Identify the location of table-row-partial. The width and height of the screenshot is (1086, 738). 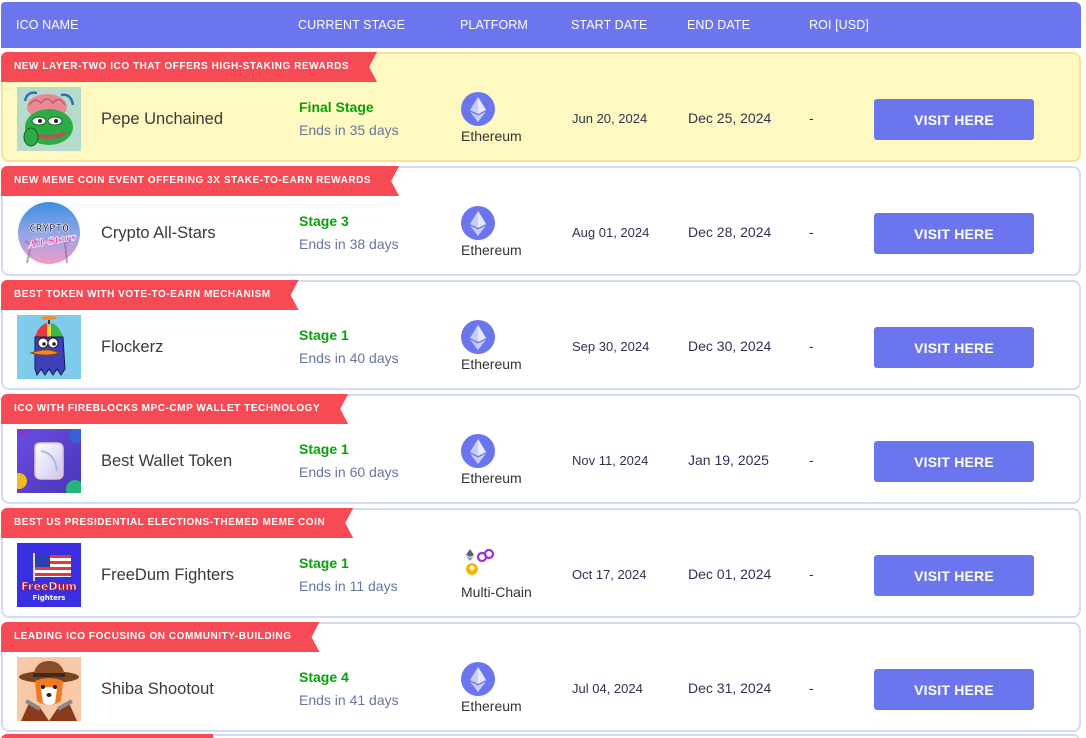
(541, 736).